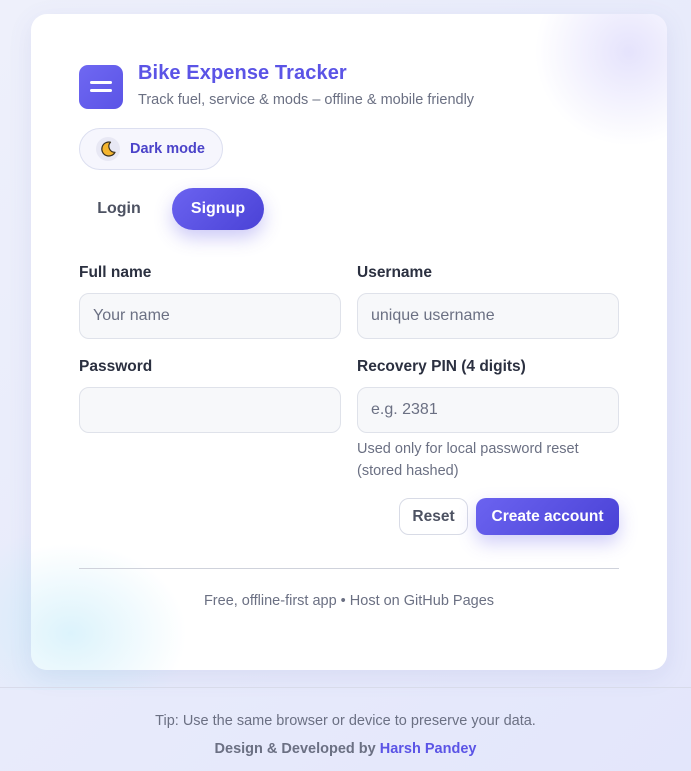 The height and width of the screenshot is (771, 691). Describe the element at coordinates (394, 272) in the screenshot. I see `username-label: Username` at that location.